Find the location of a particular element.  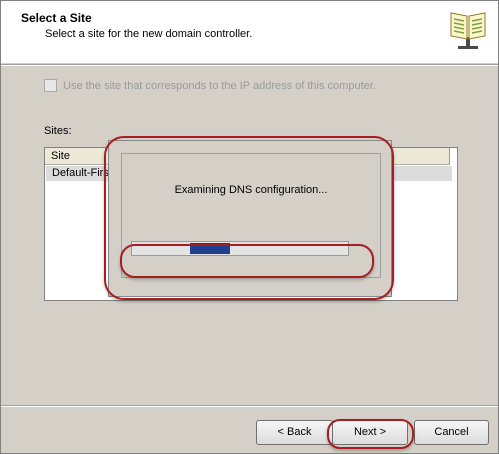

column-divider is located at coordinates (449, 156).